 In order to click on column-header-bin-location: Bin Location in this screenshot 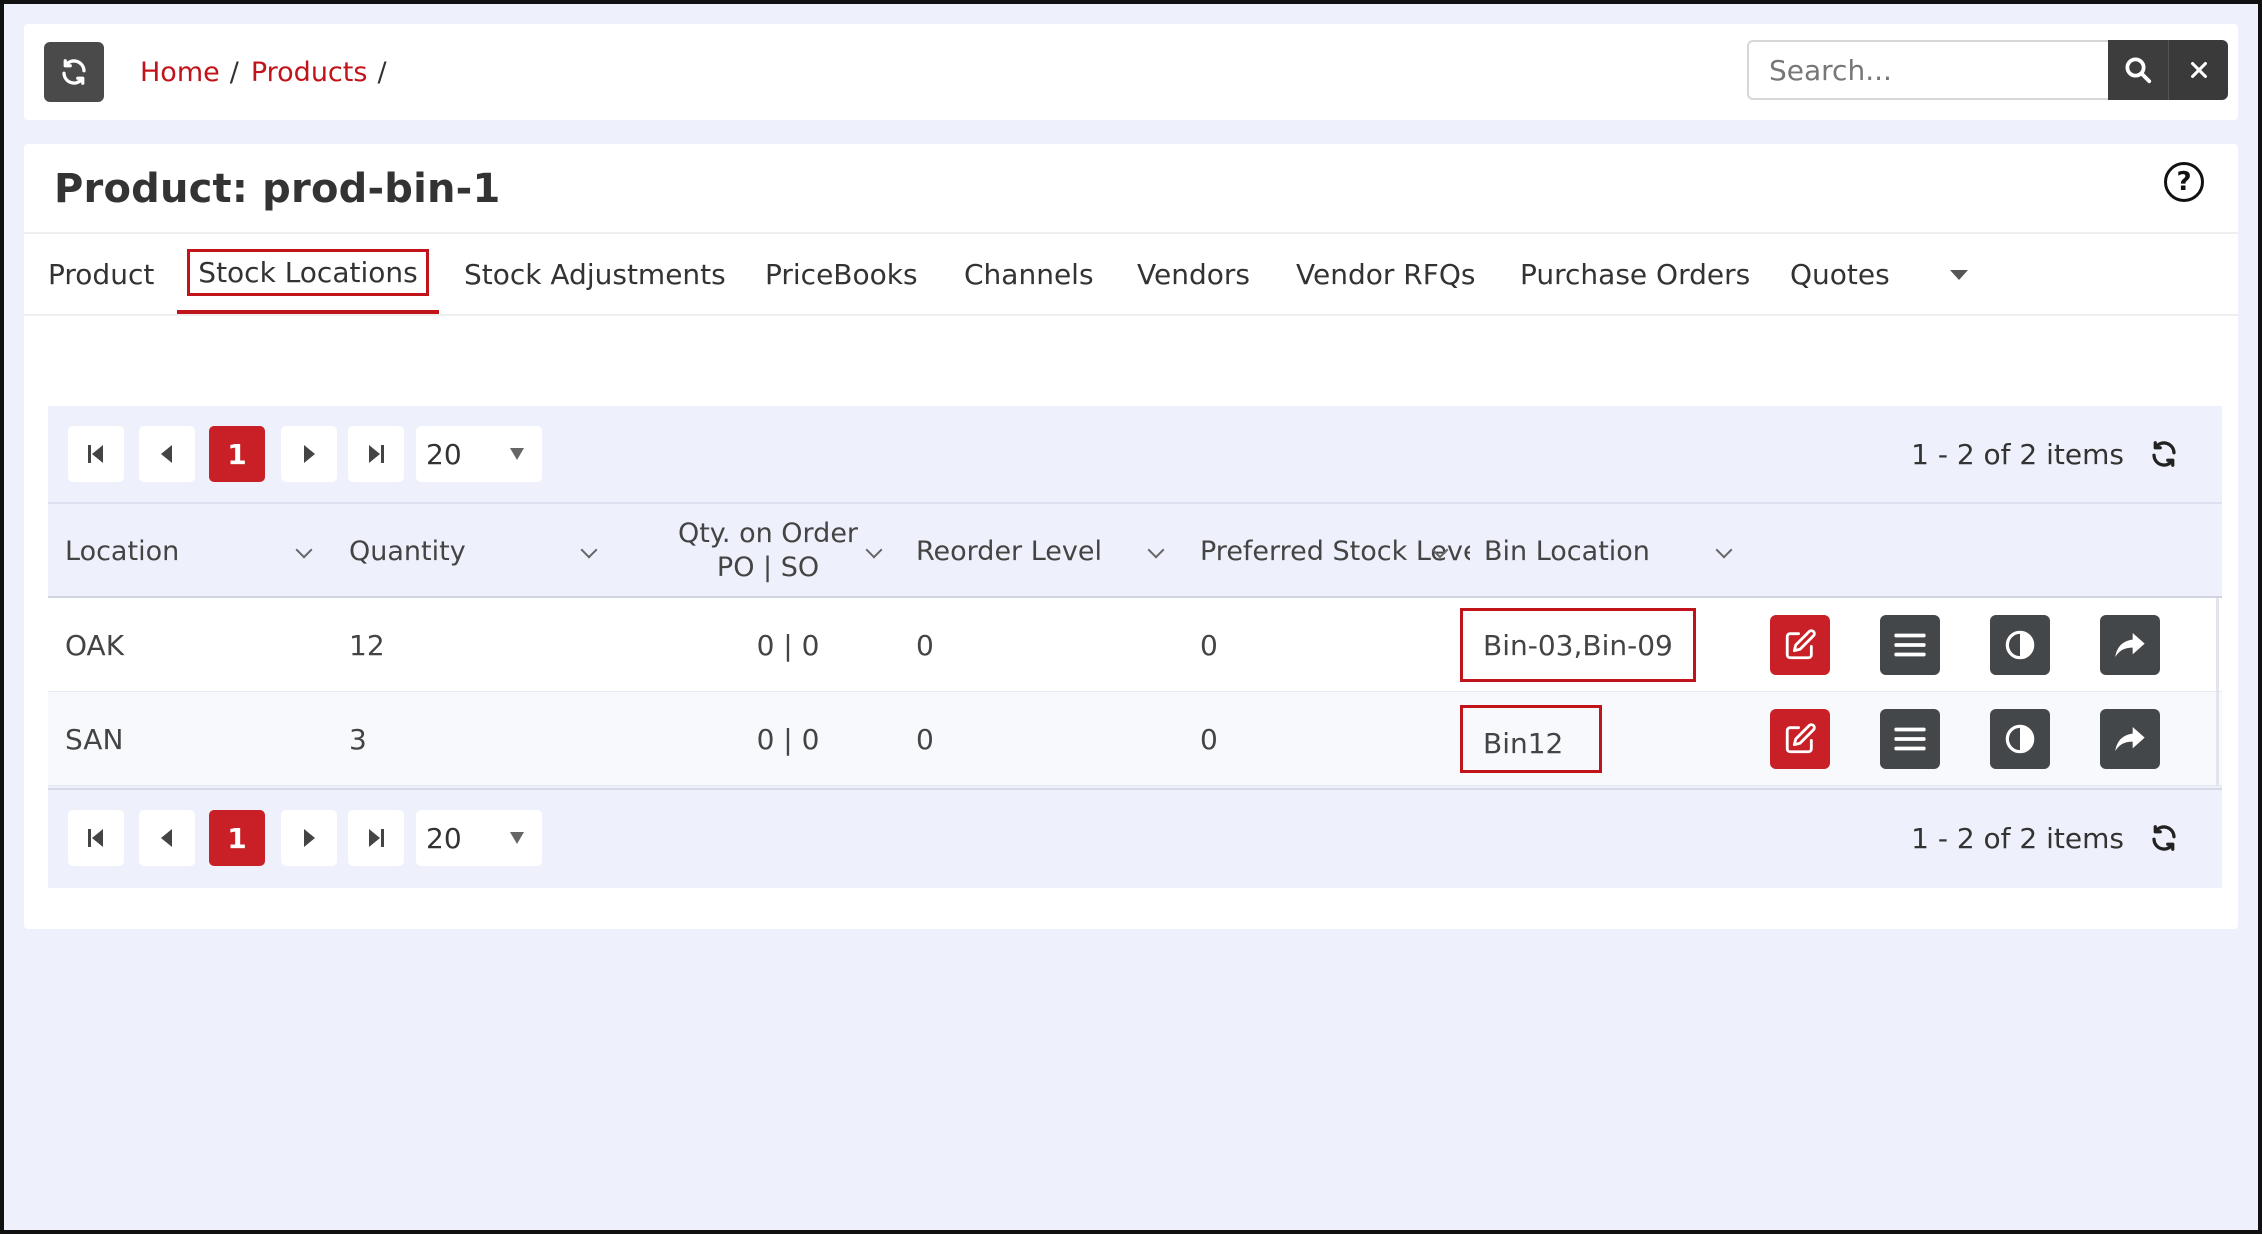, I will do `click(1609, 551)`.